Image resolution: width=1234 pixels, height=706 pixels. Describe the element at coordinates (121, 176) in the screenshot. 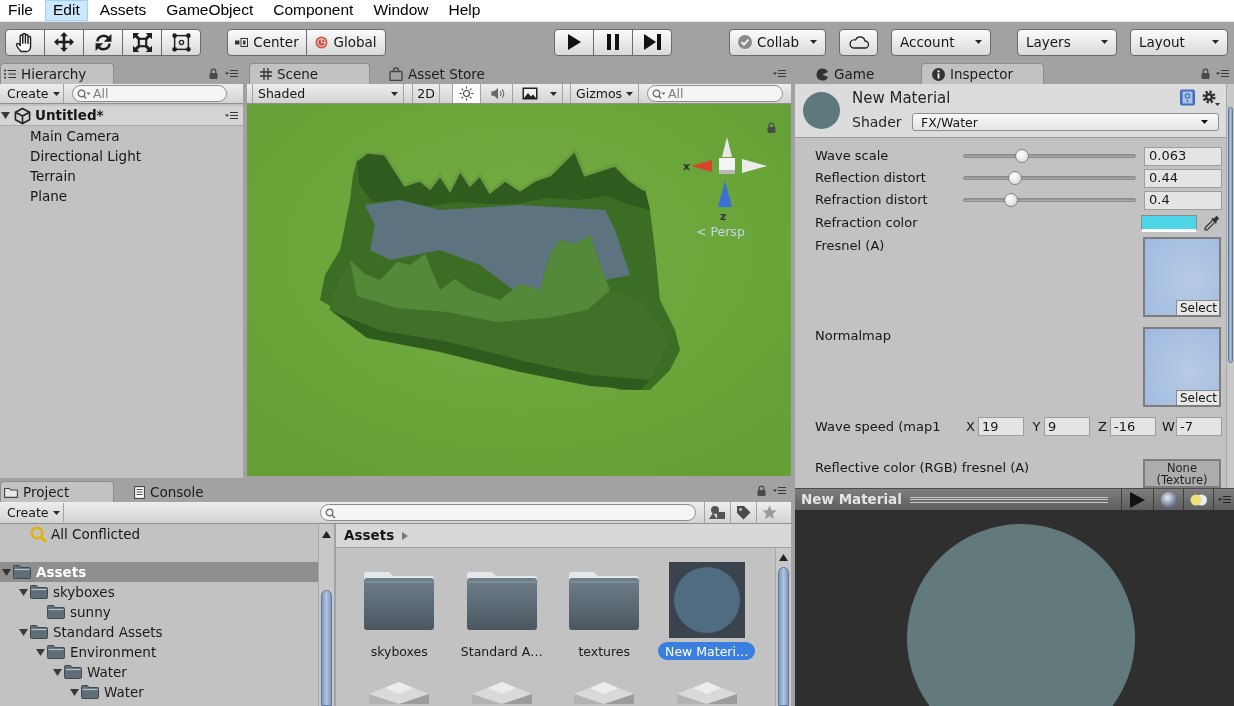

I see `hierarchy-item: Terrain` at that location.